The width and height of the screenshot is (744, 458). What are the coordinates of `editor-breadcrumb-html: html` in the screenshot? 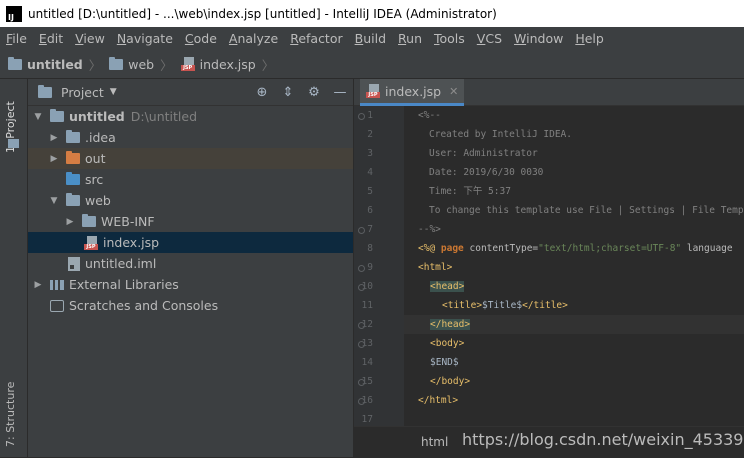 It's located at (434, 442).